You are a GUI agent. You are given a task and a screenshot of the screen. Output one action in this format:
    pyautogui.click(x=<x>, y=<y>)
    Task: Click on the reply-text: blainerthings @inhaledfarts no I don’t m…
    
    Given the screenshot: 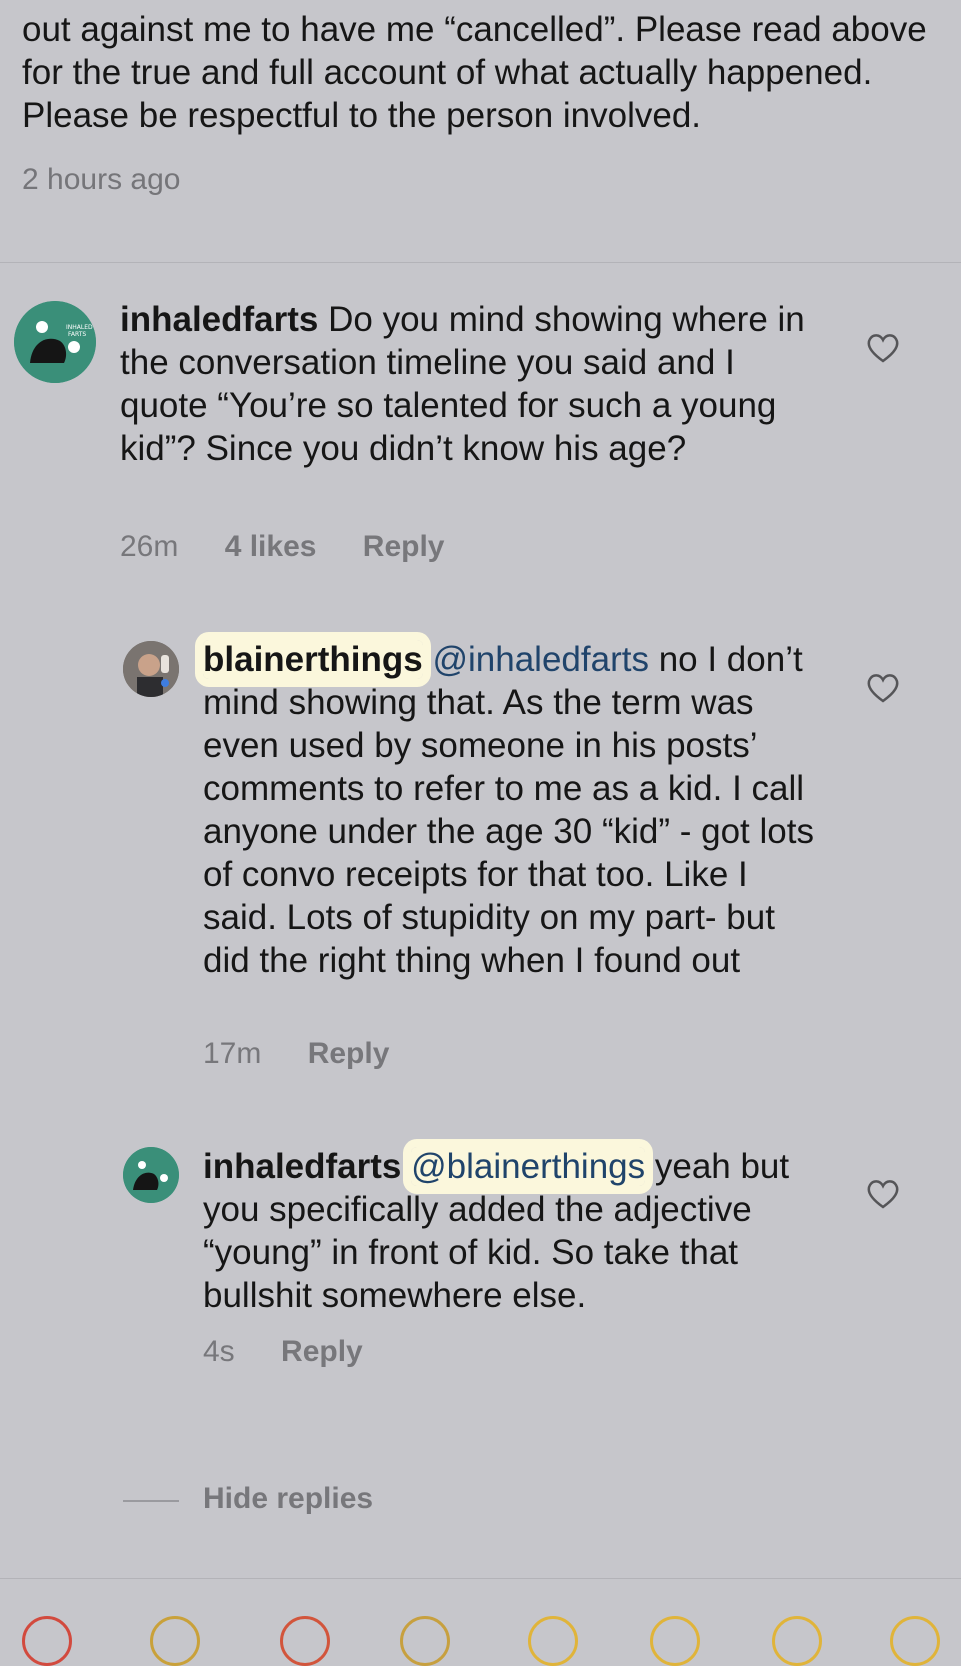 What is the action you would take?
    pyautogui.click(x=513, y=810)
    